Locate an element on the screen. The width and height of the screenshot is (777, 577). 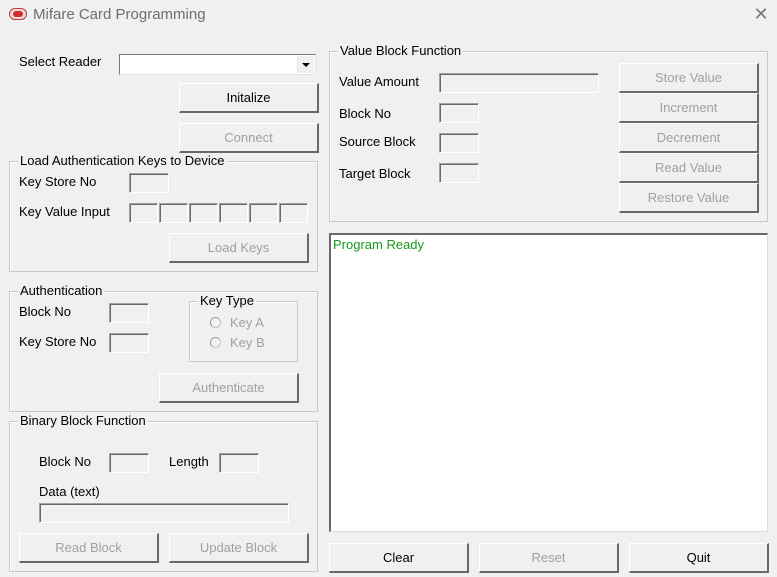
binary-block-group-title: Binary Block Function is located at coordinates (83, 420).